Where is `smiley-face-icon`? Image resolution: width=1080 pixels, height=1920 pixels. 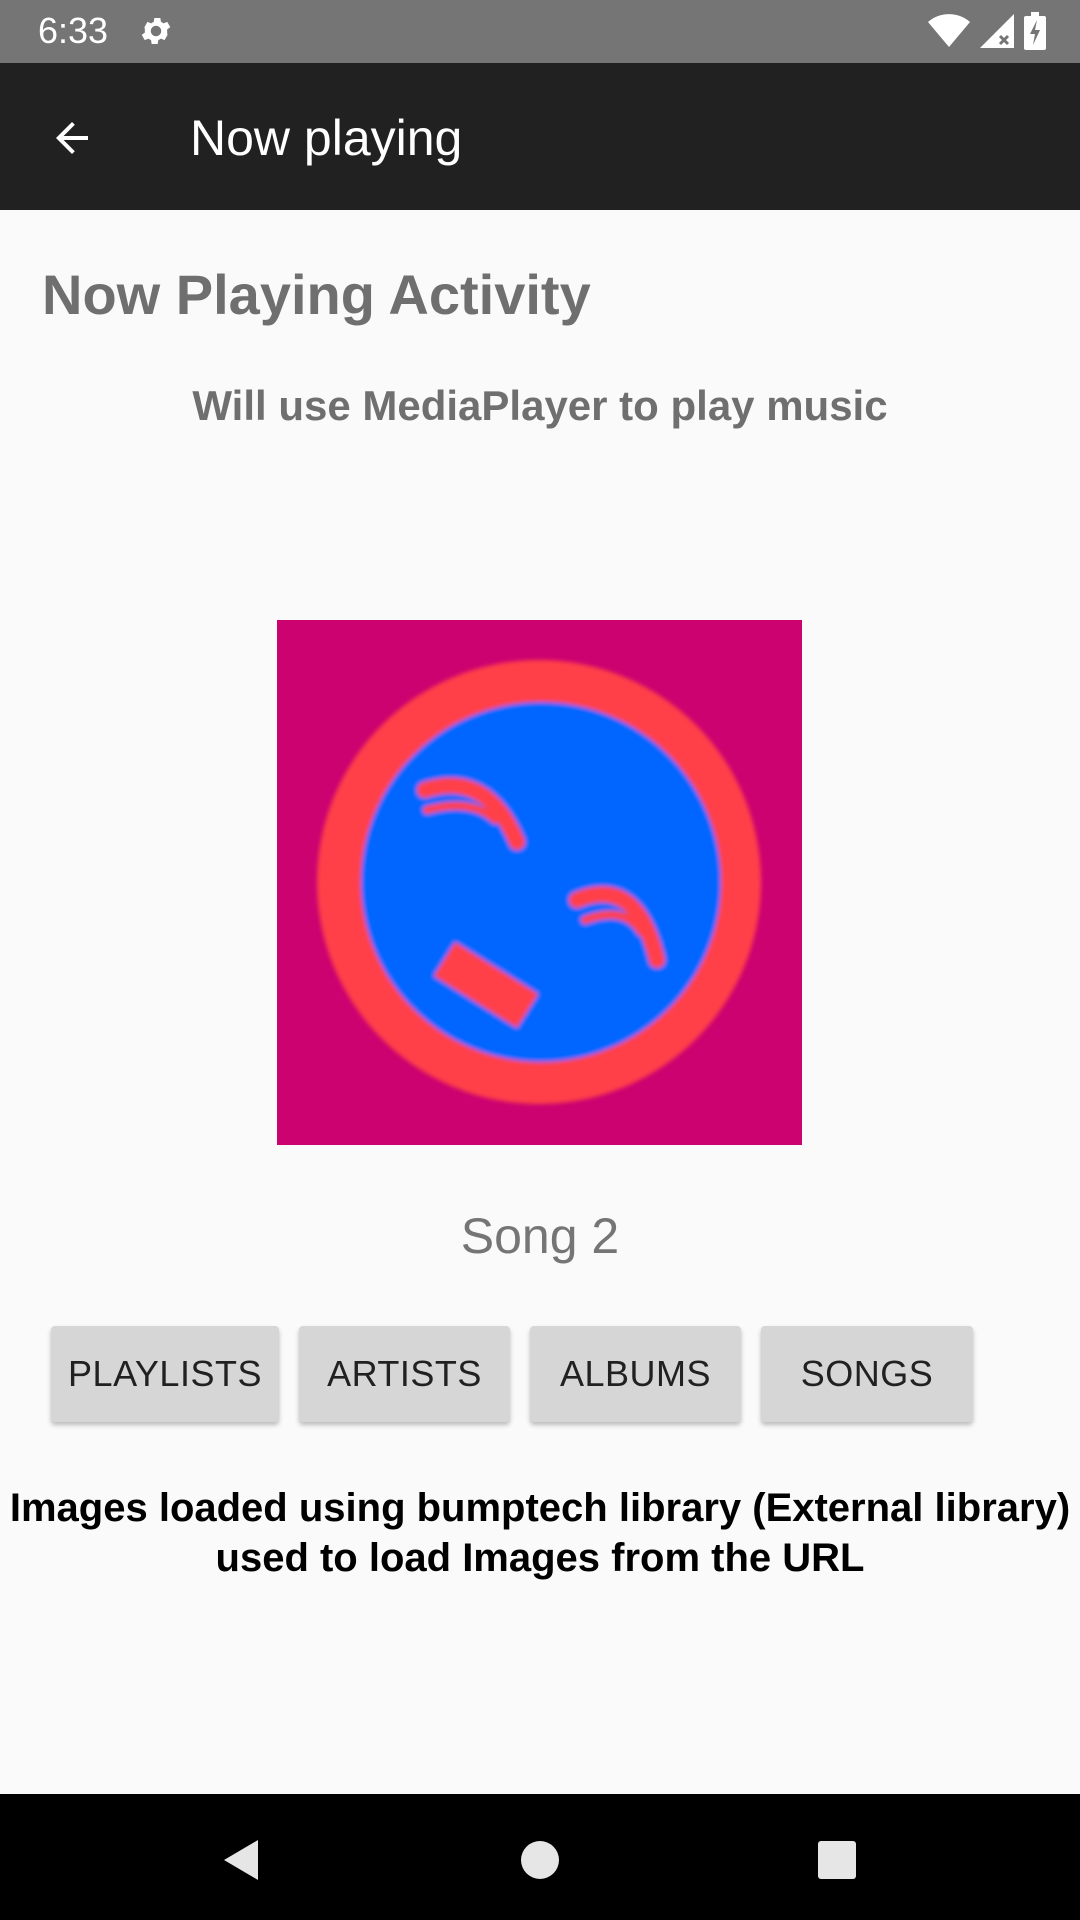 smiley-face-icon is located at coordinates (539, 882).